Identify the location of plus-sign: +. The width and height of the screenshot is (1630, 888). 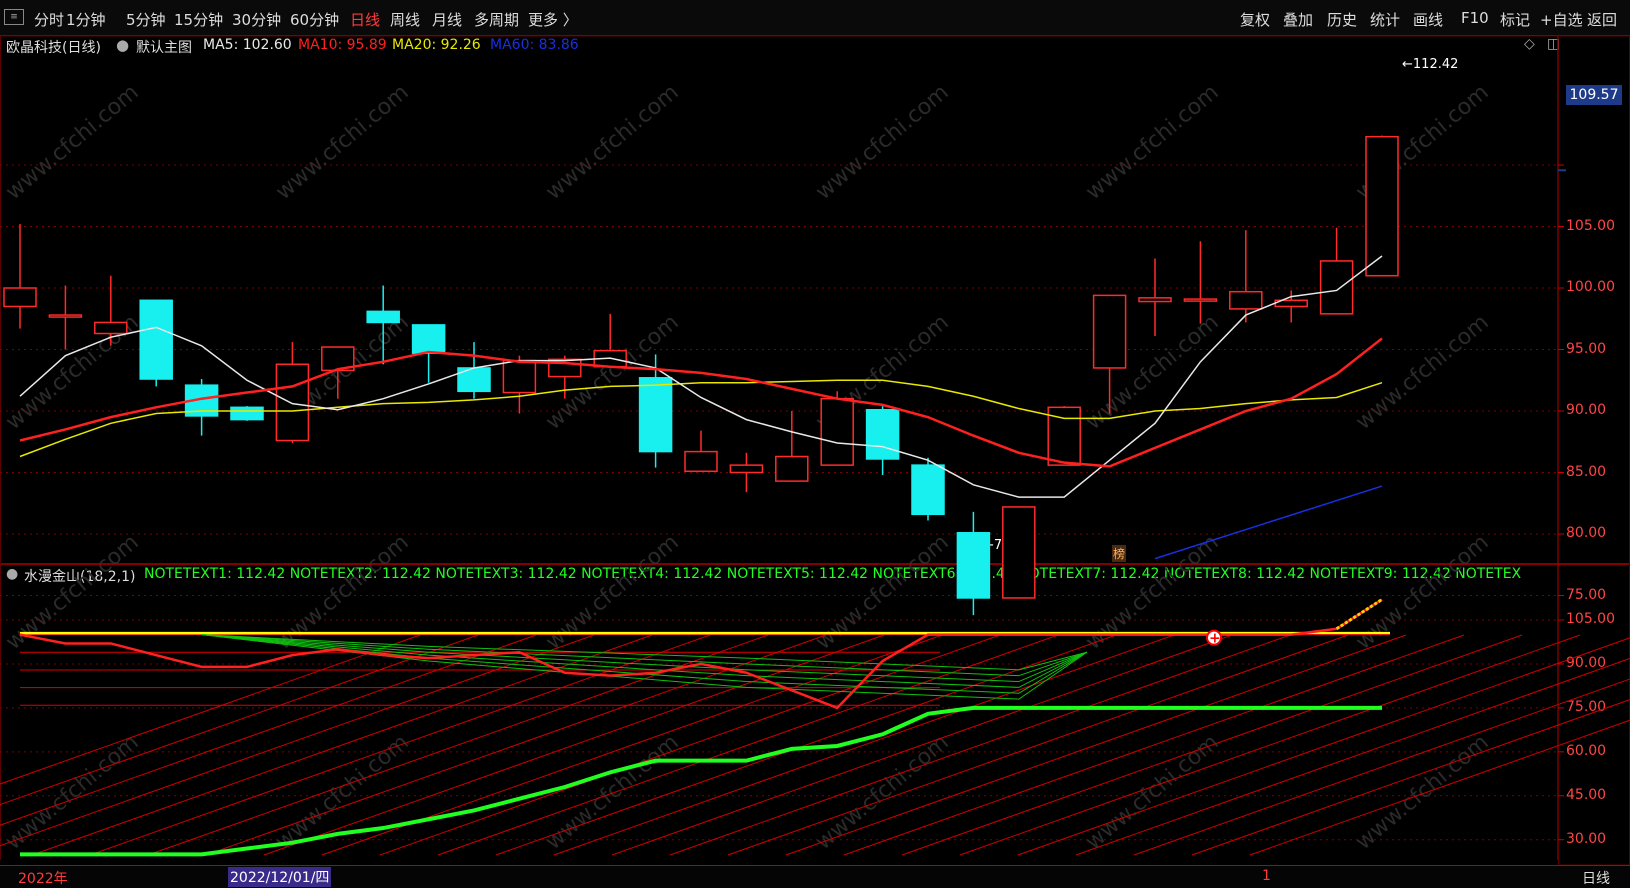
(1215, 639).